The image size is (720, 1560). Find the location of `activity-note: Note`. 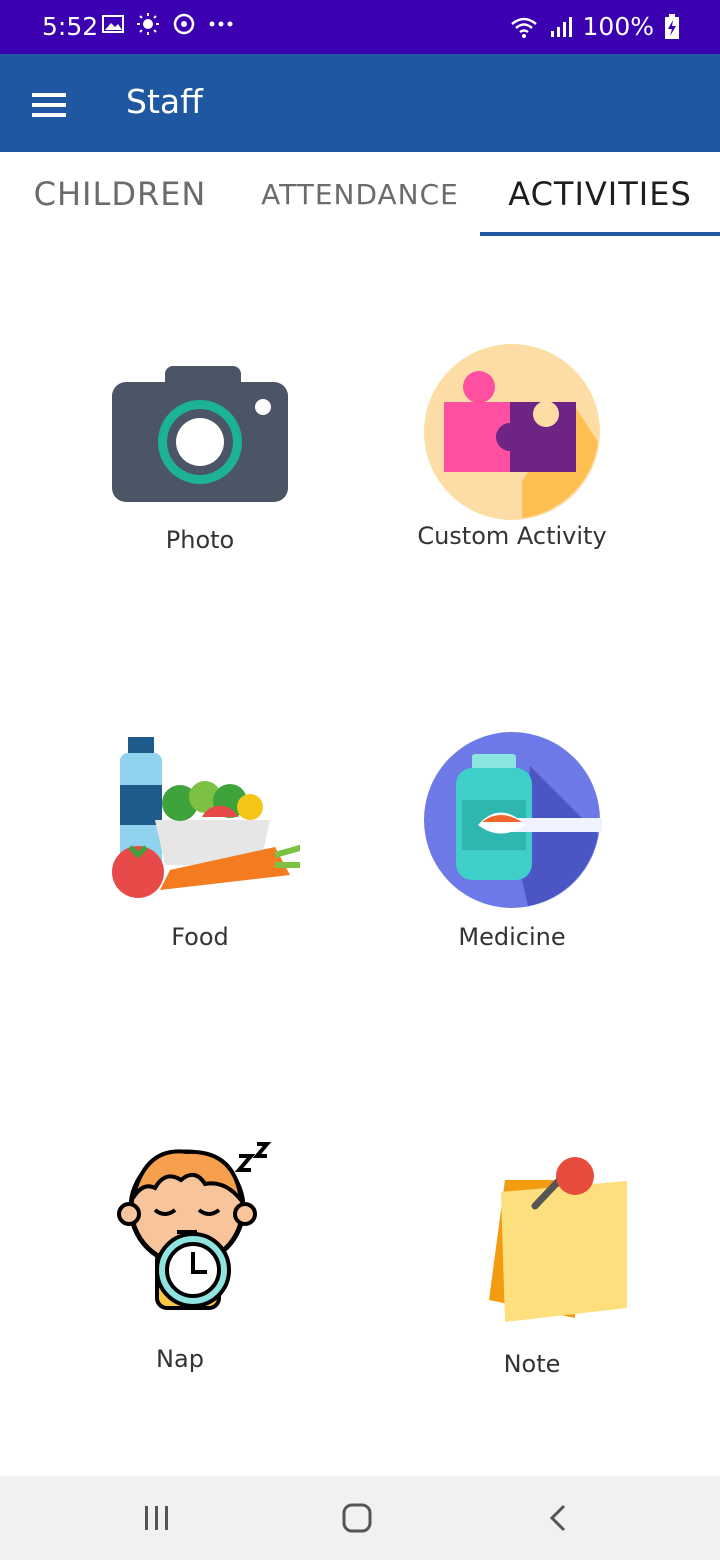

activity-note: Note is located at coordinates (532, 1280).